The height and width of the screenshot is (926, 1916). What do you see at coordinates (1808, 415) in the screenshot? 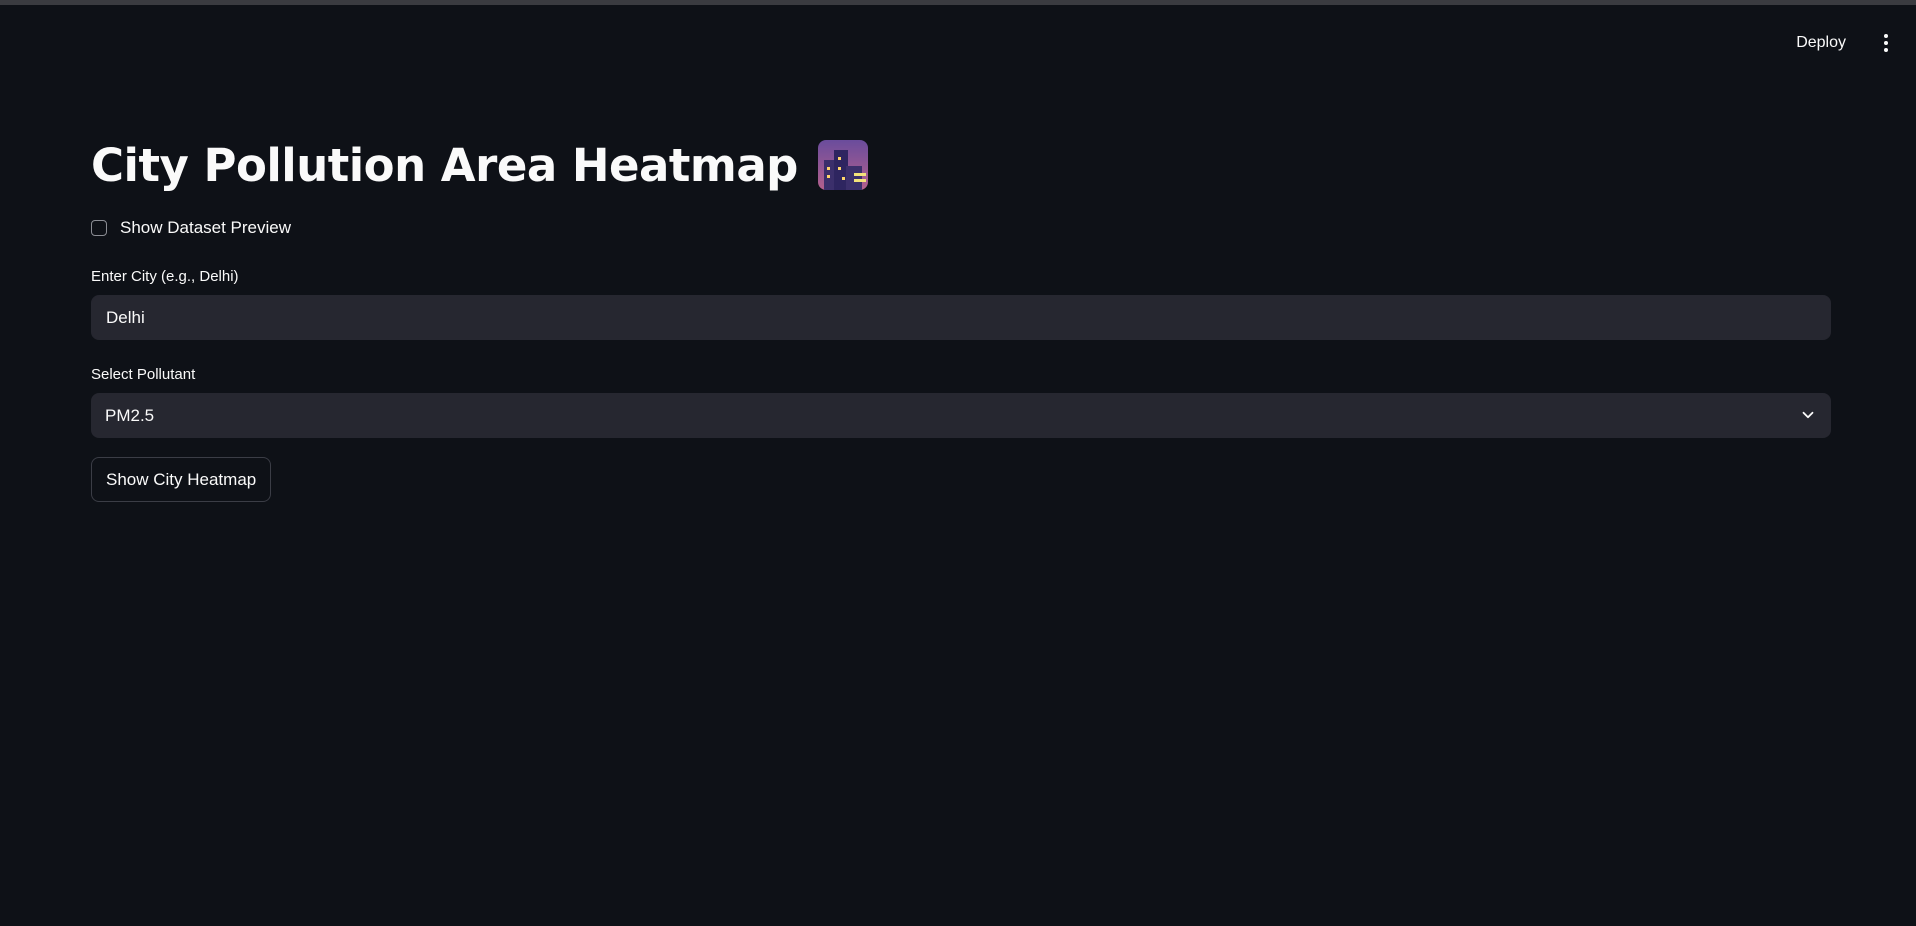
I see `chevron-down-icon` at bounding box center [1808, 415].